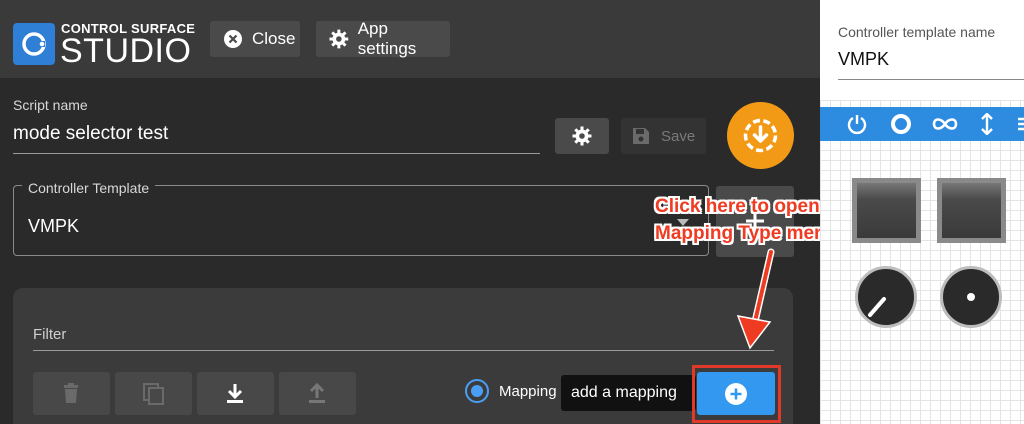 This screenshot has width=1024, height=424. Describe the element at coordinates (54, 226) in the screenshot. I see `controller-template-value: VMPK` at that location.